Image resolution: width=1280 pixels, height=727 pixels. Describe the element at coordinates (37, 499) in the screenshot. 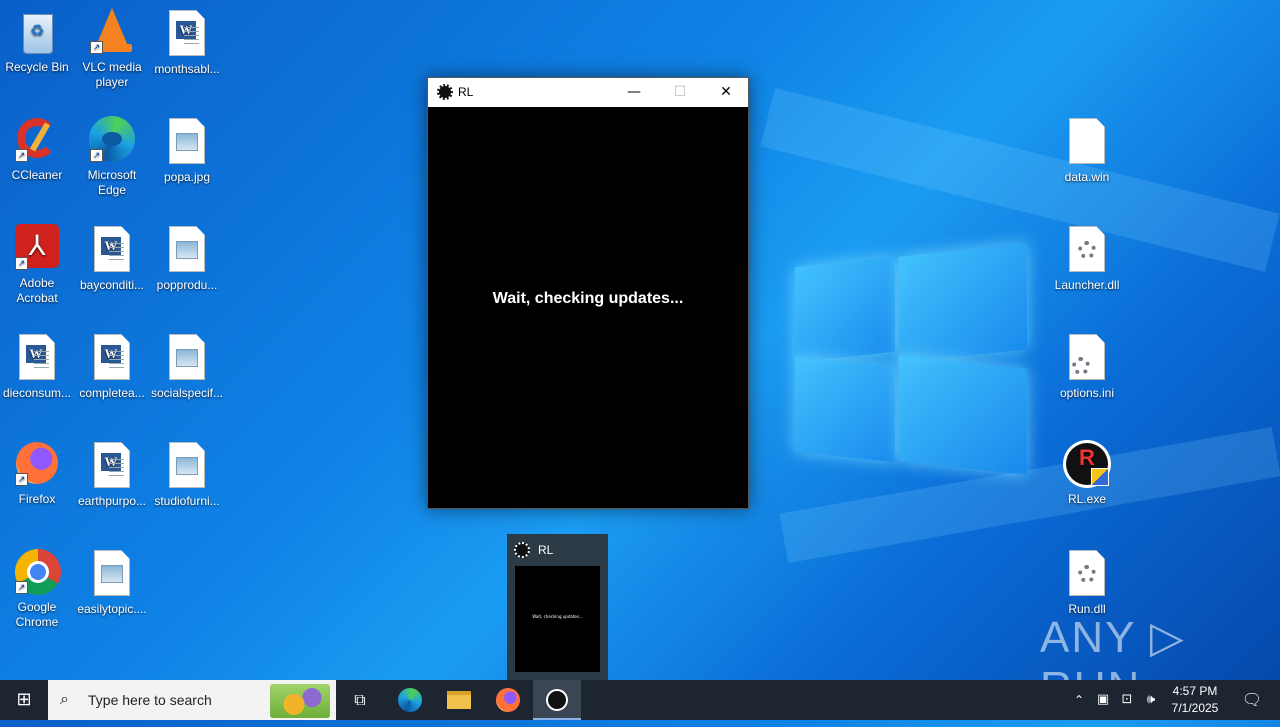

I see `icon-label: Firefox` at that location.